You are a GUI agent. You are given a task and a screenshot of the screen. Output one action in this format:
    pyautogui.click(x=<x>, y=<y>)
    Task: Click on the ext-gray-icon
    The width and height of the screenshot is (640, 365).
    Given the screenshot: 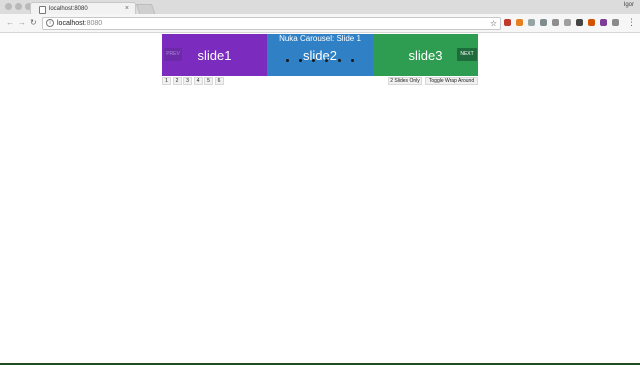 What is the action you would take?
    pyautogui.click(x=531, y=22)
    